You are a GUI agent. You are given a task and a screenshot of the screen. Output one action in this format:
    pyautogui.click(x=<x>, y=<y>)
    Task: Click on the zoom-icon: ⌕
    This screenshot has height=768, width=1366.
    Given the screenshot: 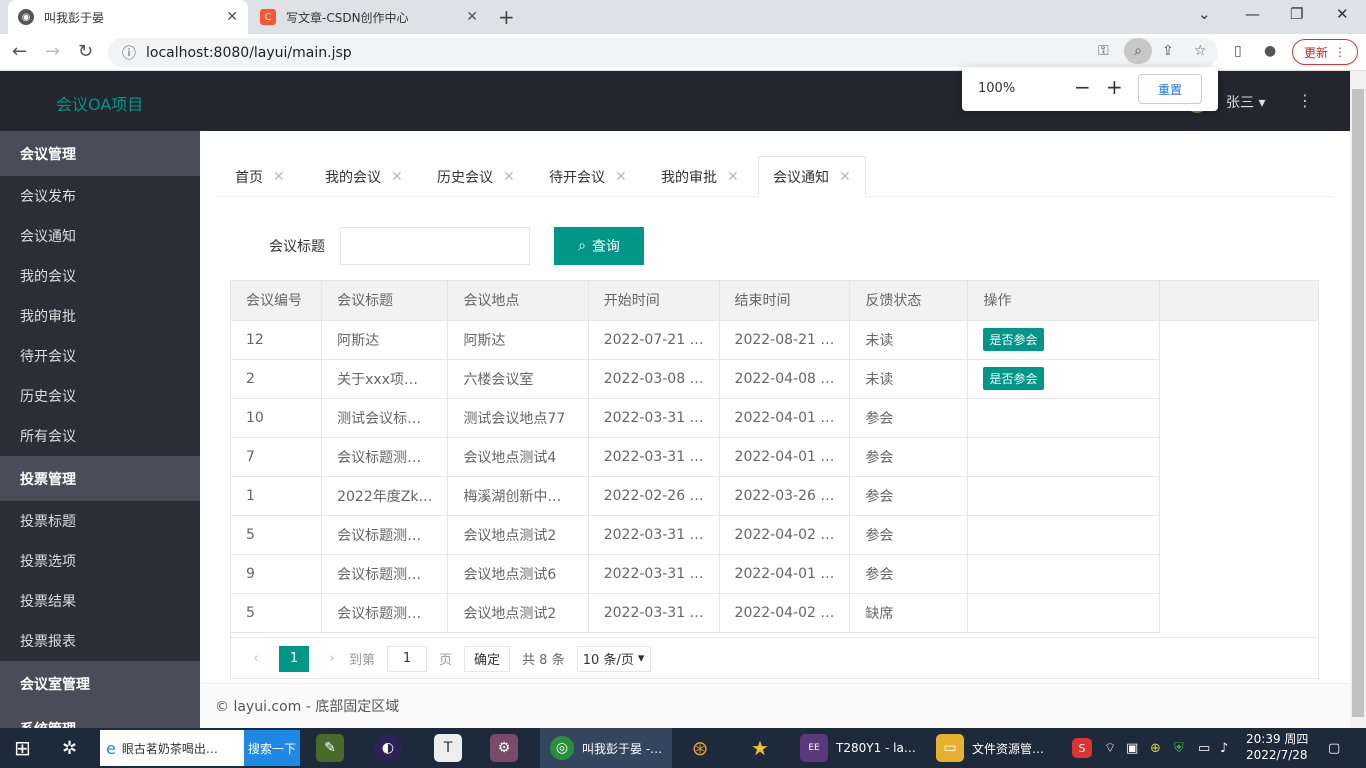 What is the action you would take?
    pyautogui.click(x=1138, y=51)
    